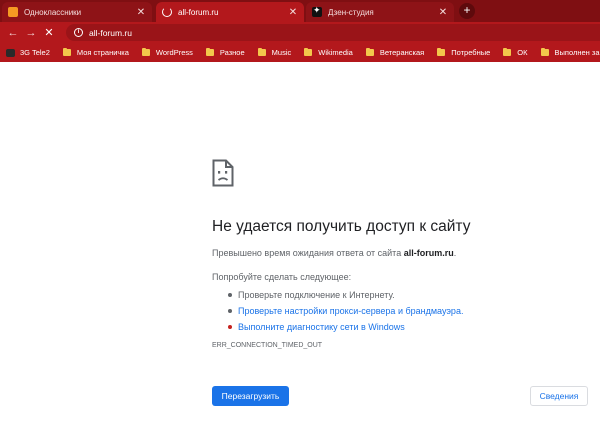  What do you see at coordinates (223, 173) in the screenshot?
I see `sad-page-icon` at bounding box center [223, 173].